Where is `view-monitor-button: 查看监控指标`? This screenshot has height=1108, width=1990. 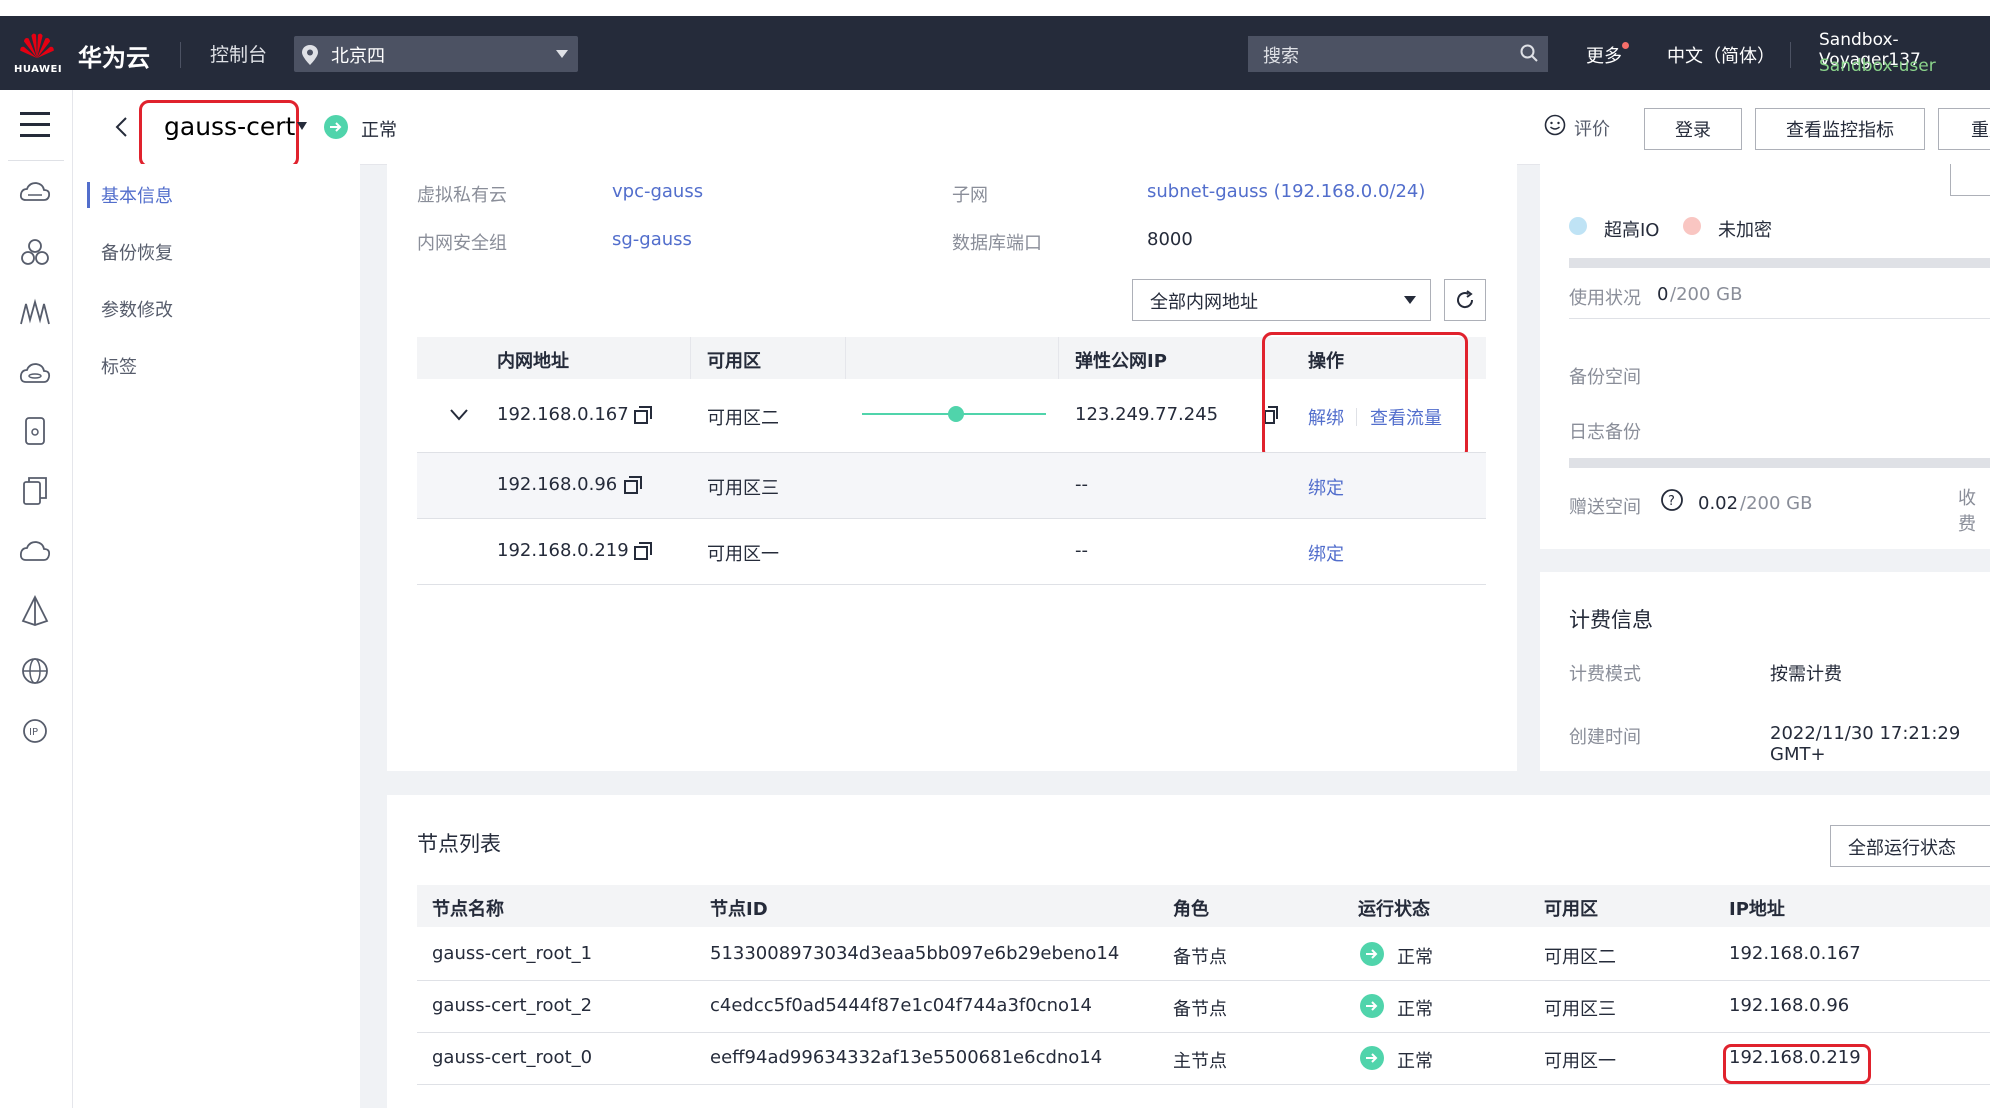 view-monitor-button: 查看监控指标 is located at coordinates (1840, 129).